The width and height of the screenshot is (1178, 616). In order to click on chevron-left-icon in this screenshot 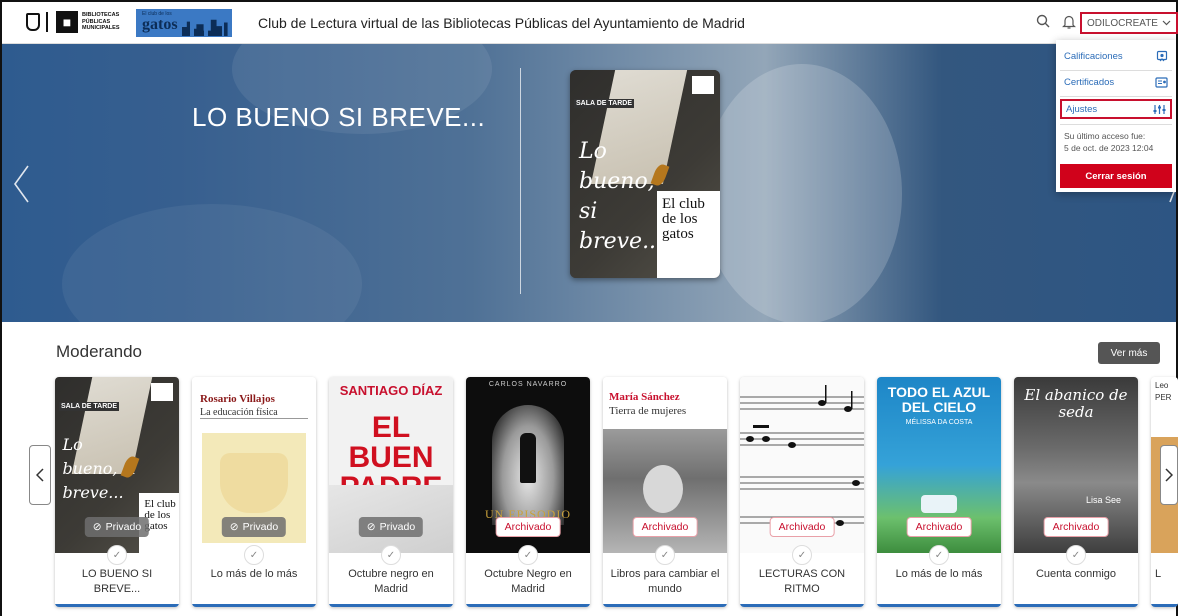, I will do `click(40, 475)`.